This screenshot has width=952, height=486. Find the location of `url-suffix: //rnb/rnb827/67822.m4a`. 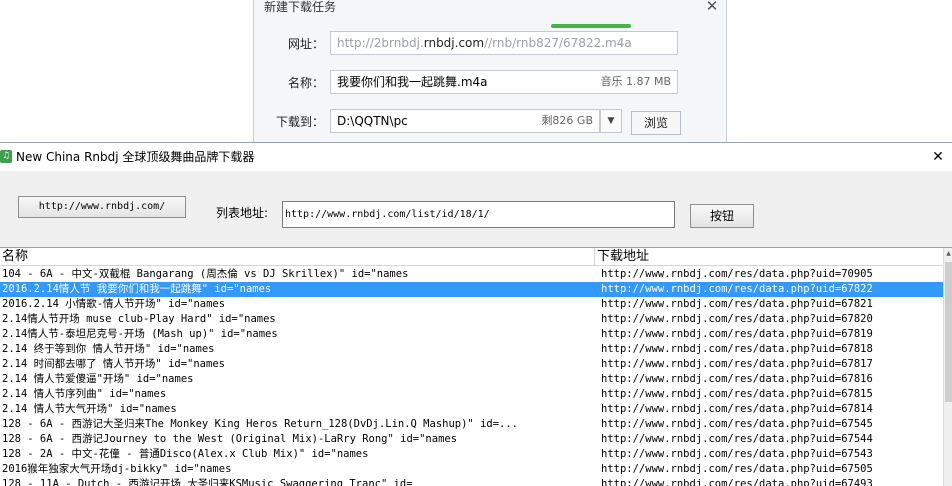

url-suffix: //rnb/rnb827/67822.m4a is located at coordinates (558, 43).